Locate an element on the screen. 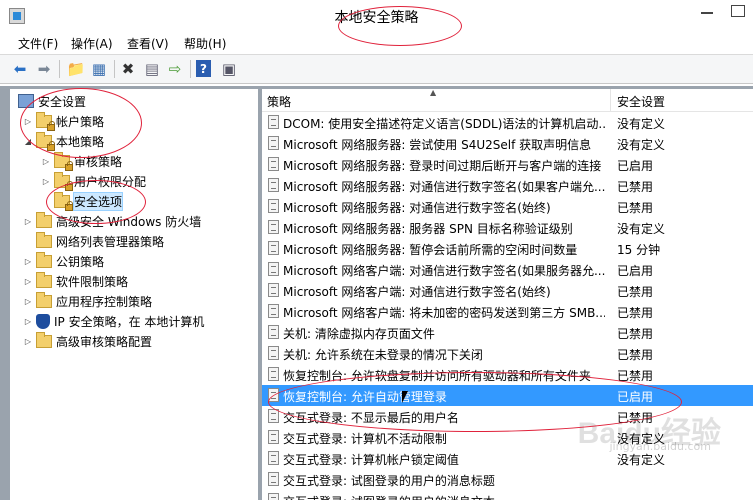 This screenshot has width=753, height=500. tree-item-firewall: ▷ 高级安全 Windows 防火墙 is located at coordinates (111, 221).